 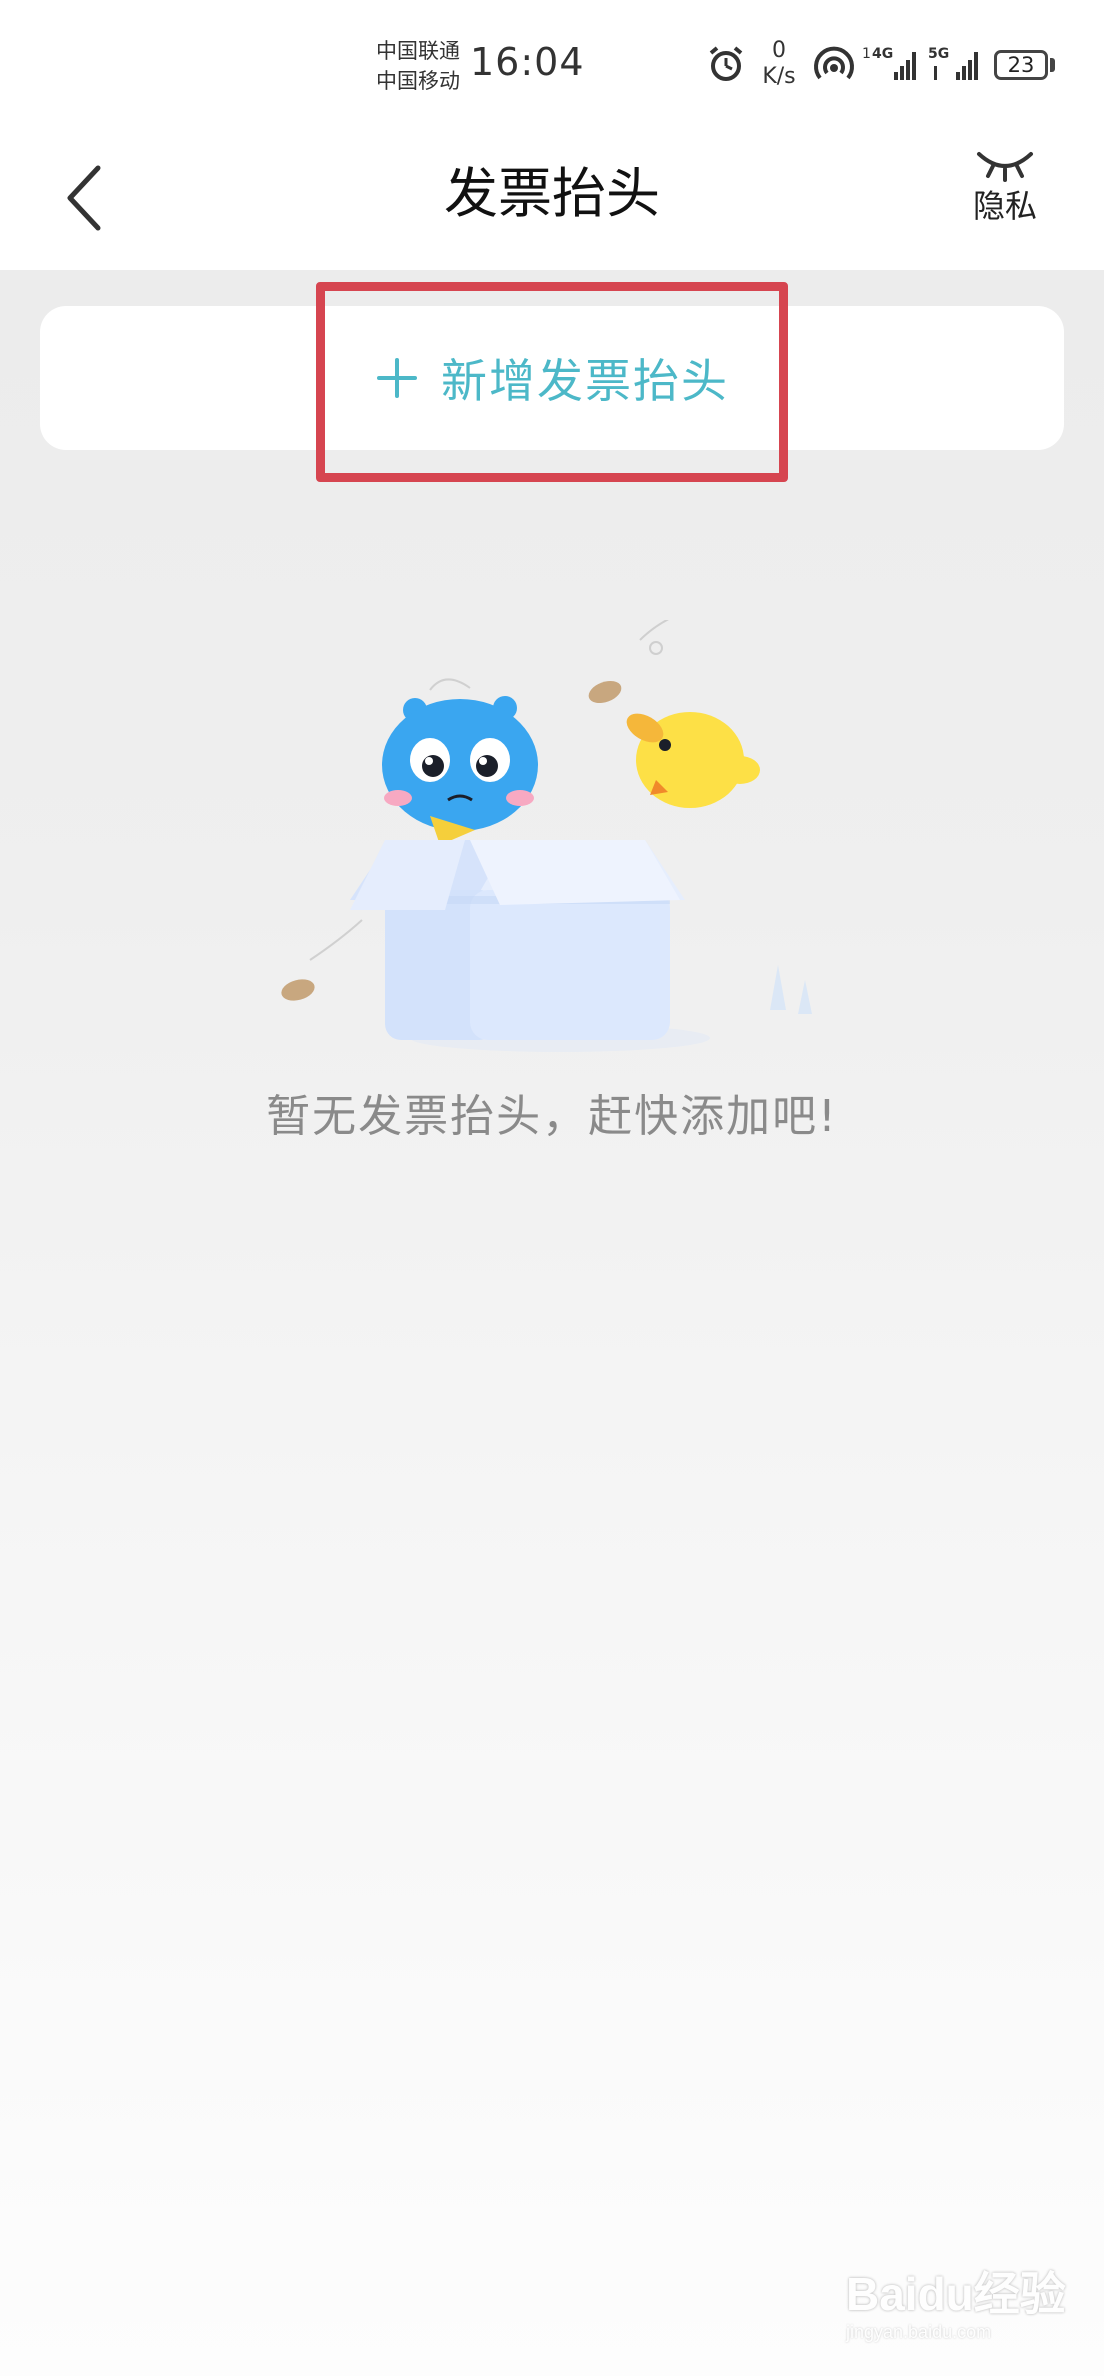 What do you see at coordinates (418, 51) in the screenshot?
I see `carrier-1: 中国联通` at bounding box center [418, 51].